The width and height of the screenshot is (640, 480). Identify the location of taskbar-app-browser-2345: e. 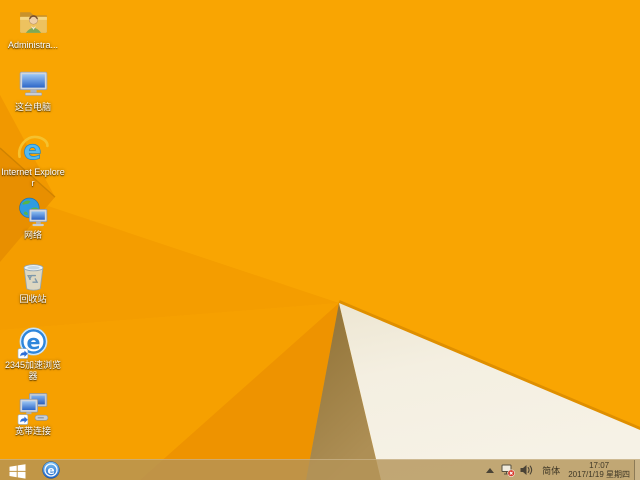
(51, 470).